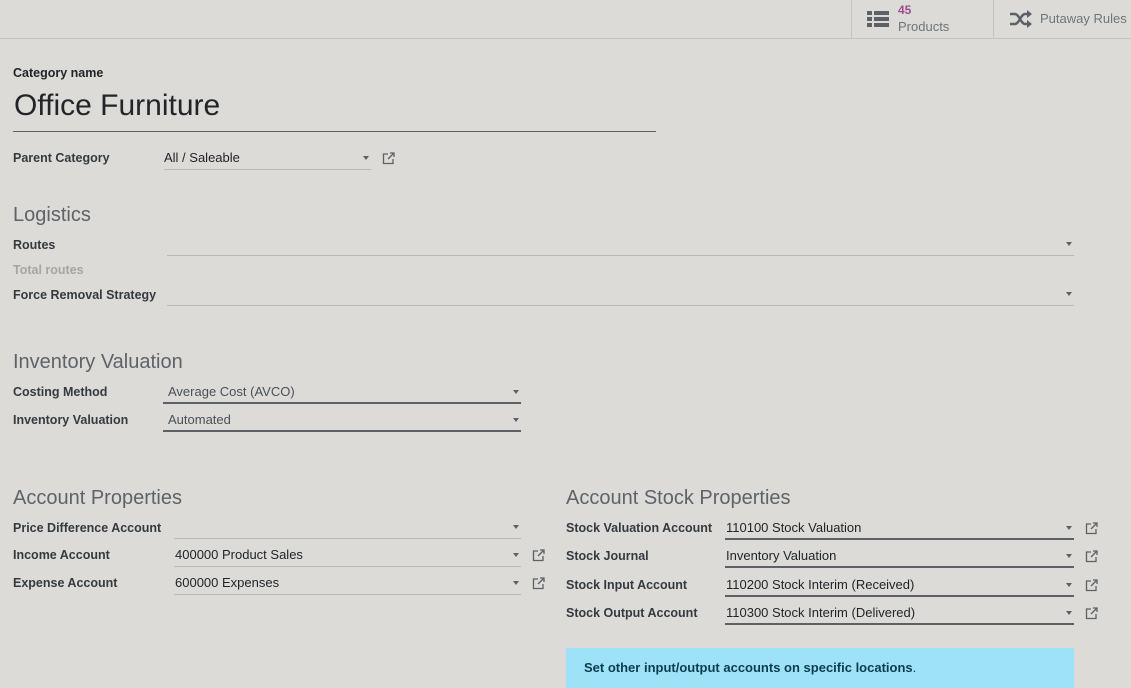 This screenshot has height=688, width=1131. I want to click on price-difference-account-label: Price Difference Account, so click(87, 528).